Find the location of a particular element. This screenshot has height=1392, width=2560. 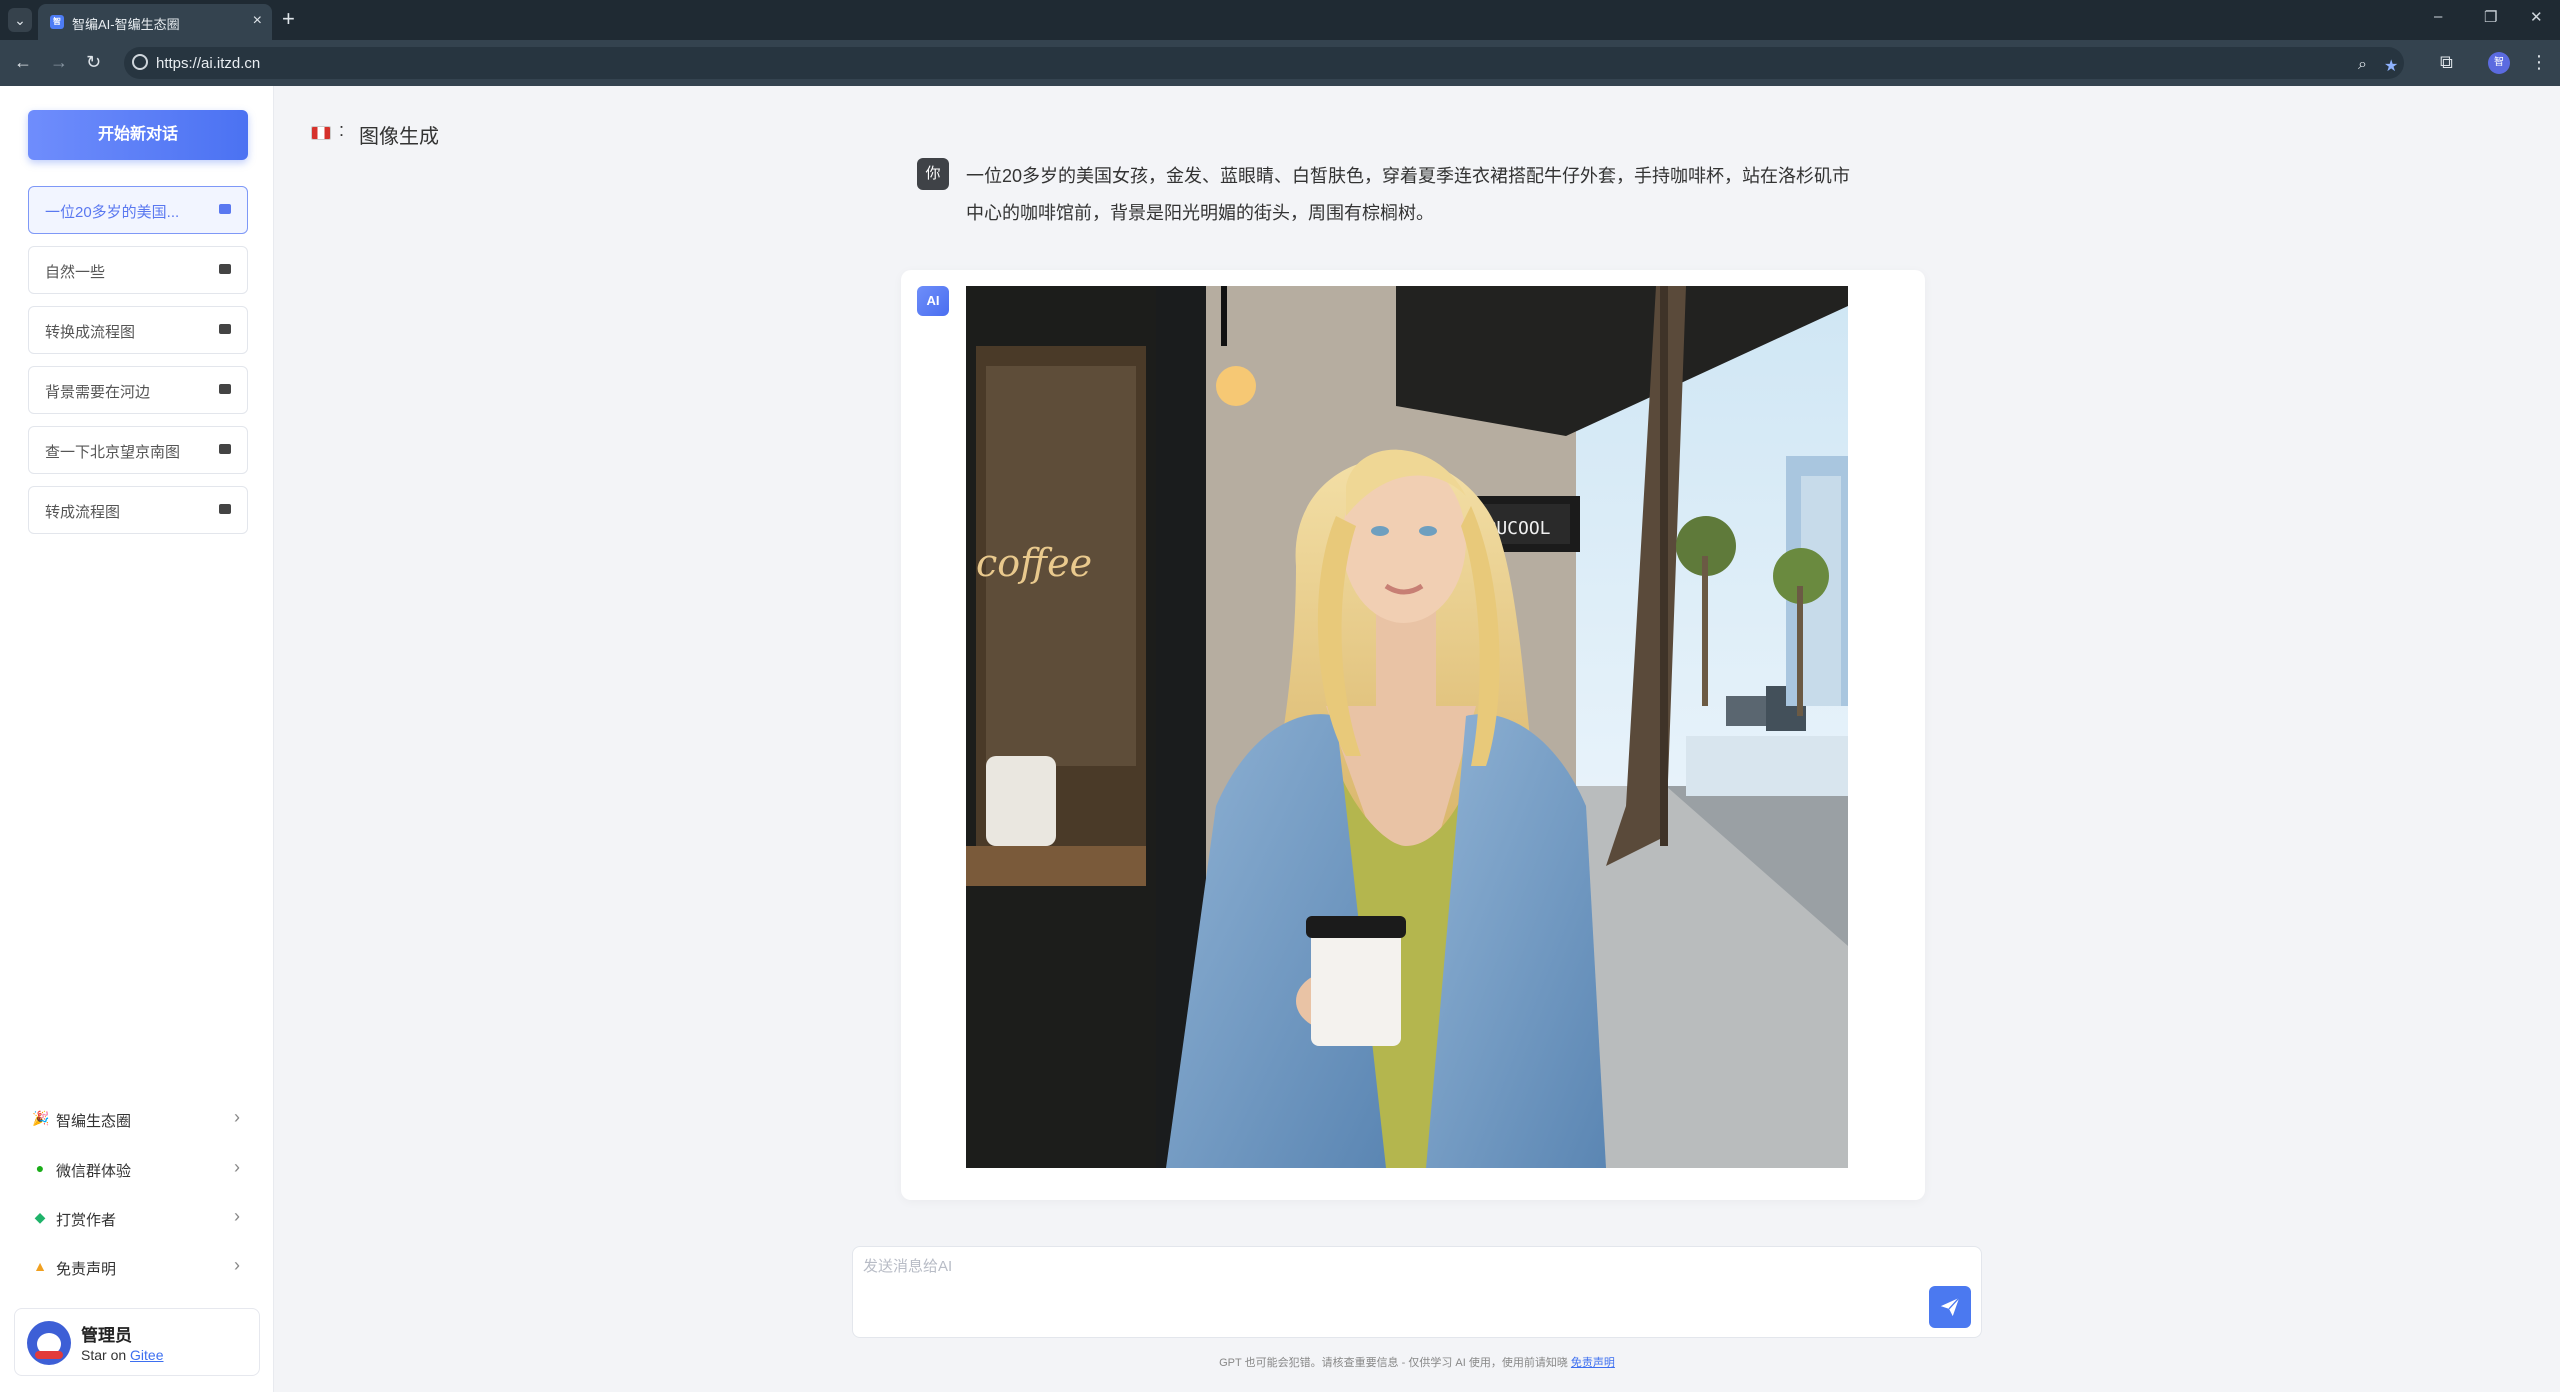

tab-close-icon: × is located at coordinates (257, 21).